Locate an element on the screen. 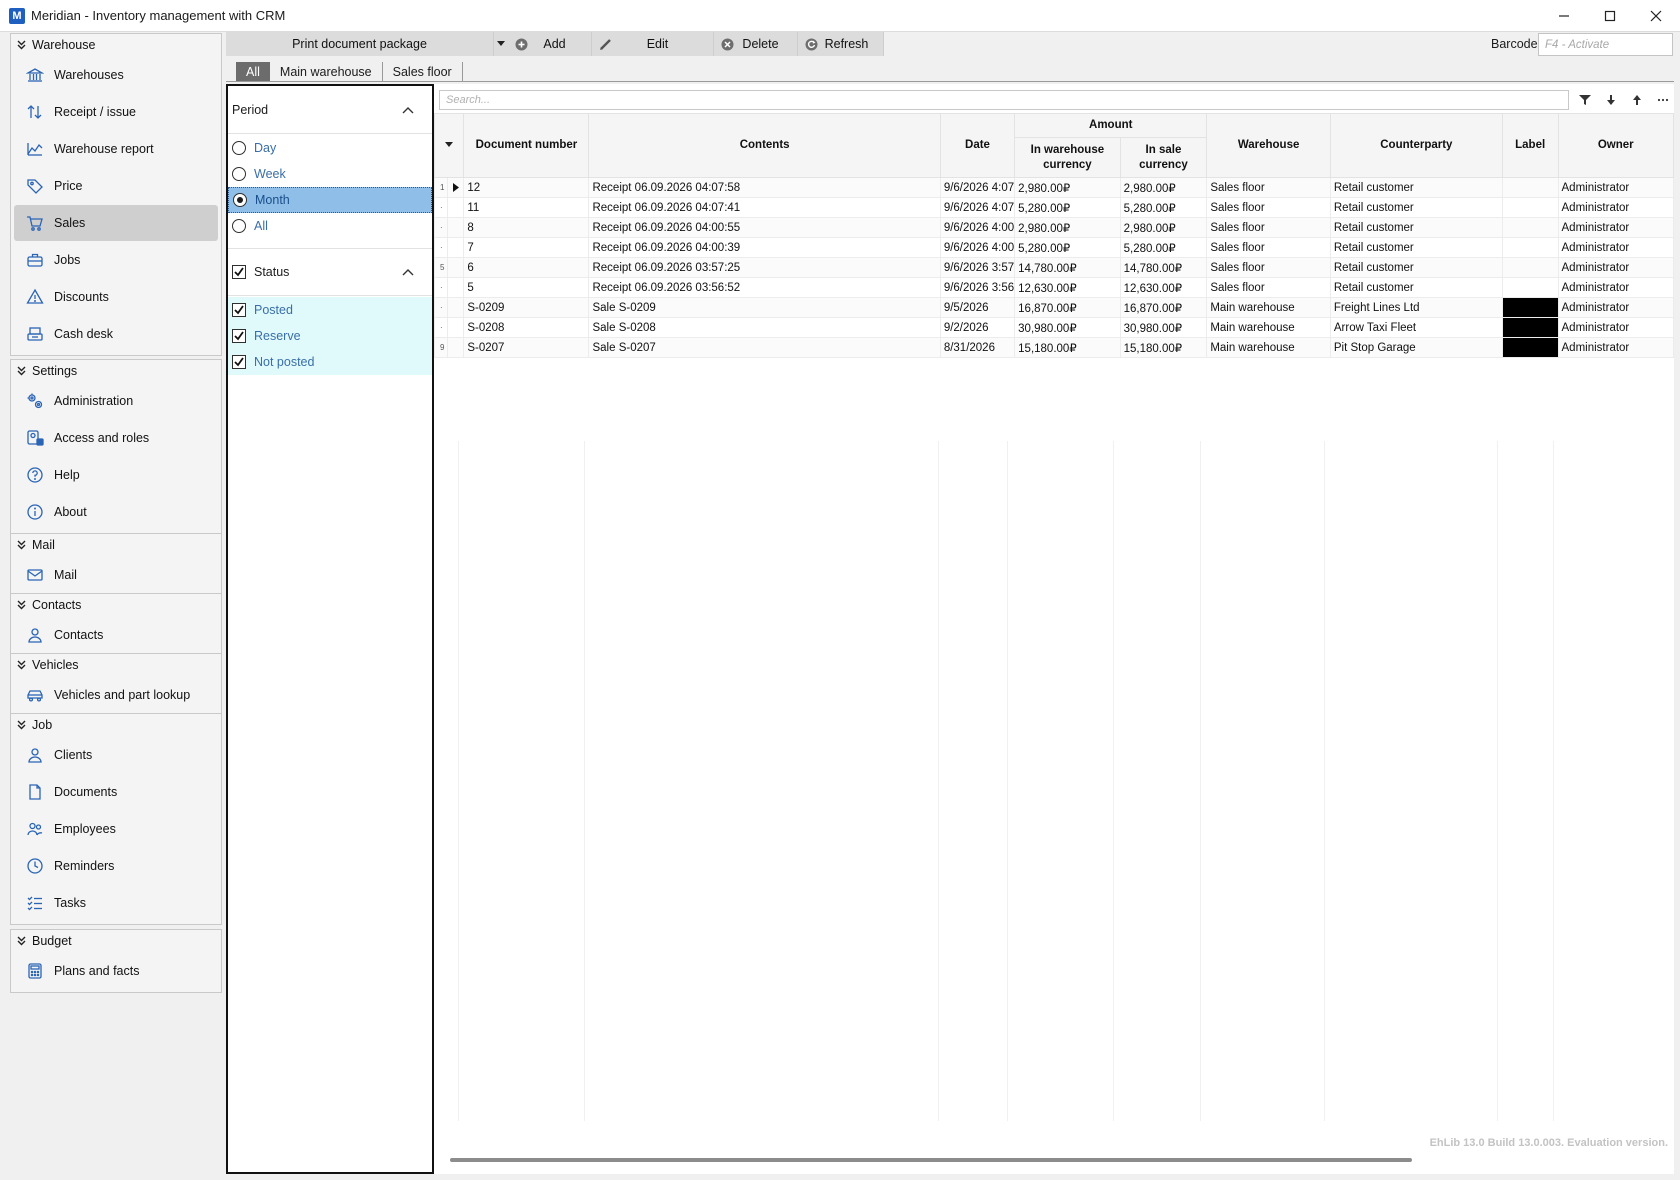 The height and width of the screenshot is (1180, 1680). sidebar-group-header: Settings is located at coordinates (116, 371).